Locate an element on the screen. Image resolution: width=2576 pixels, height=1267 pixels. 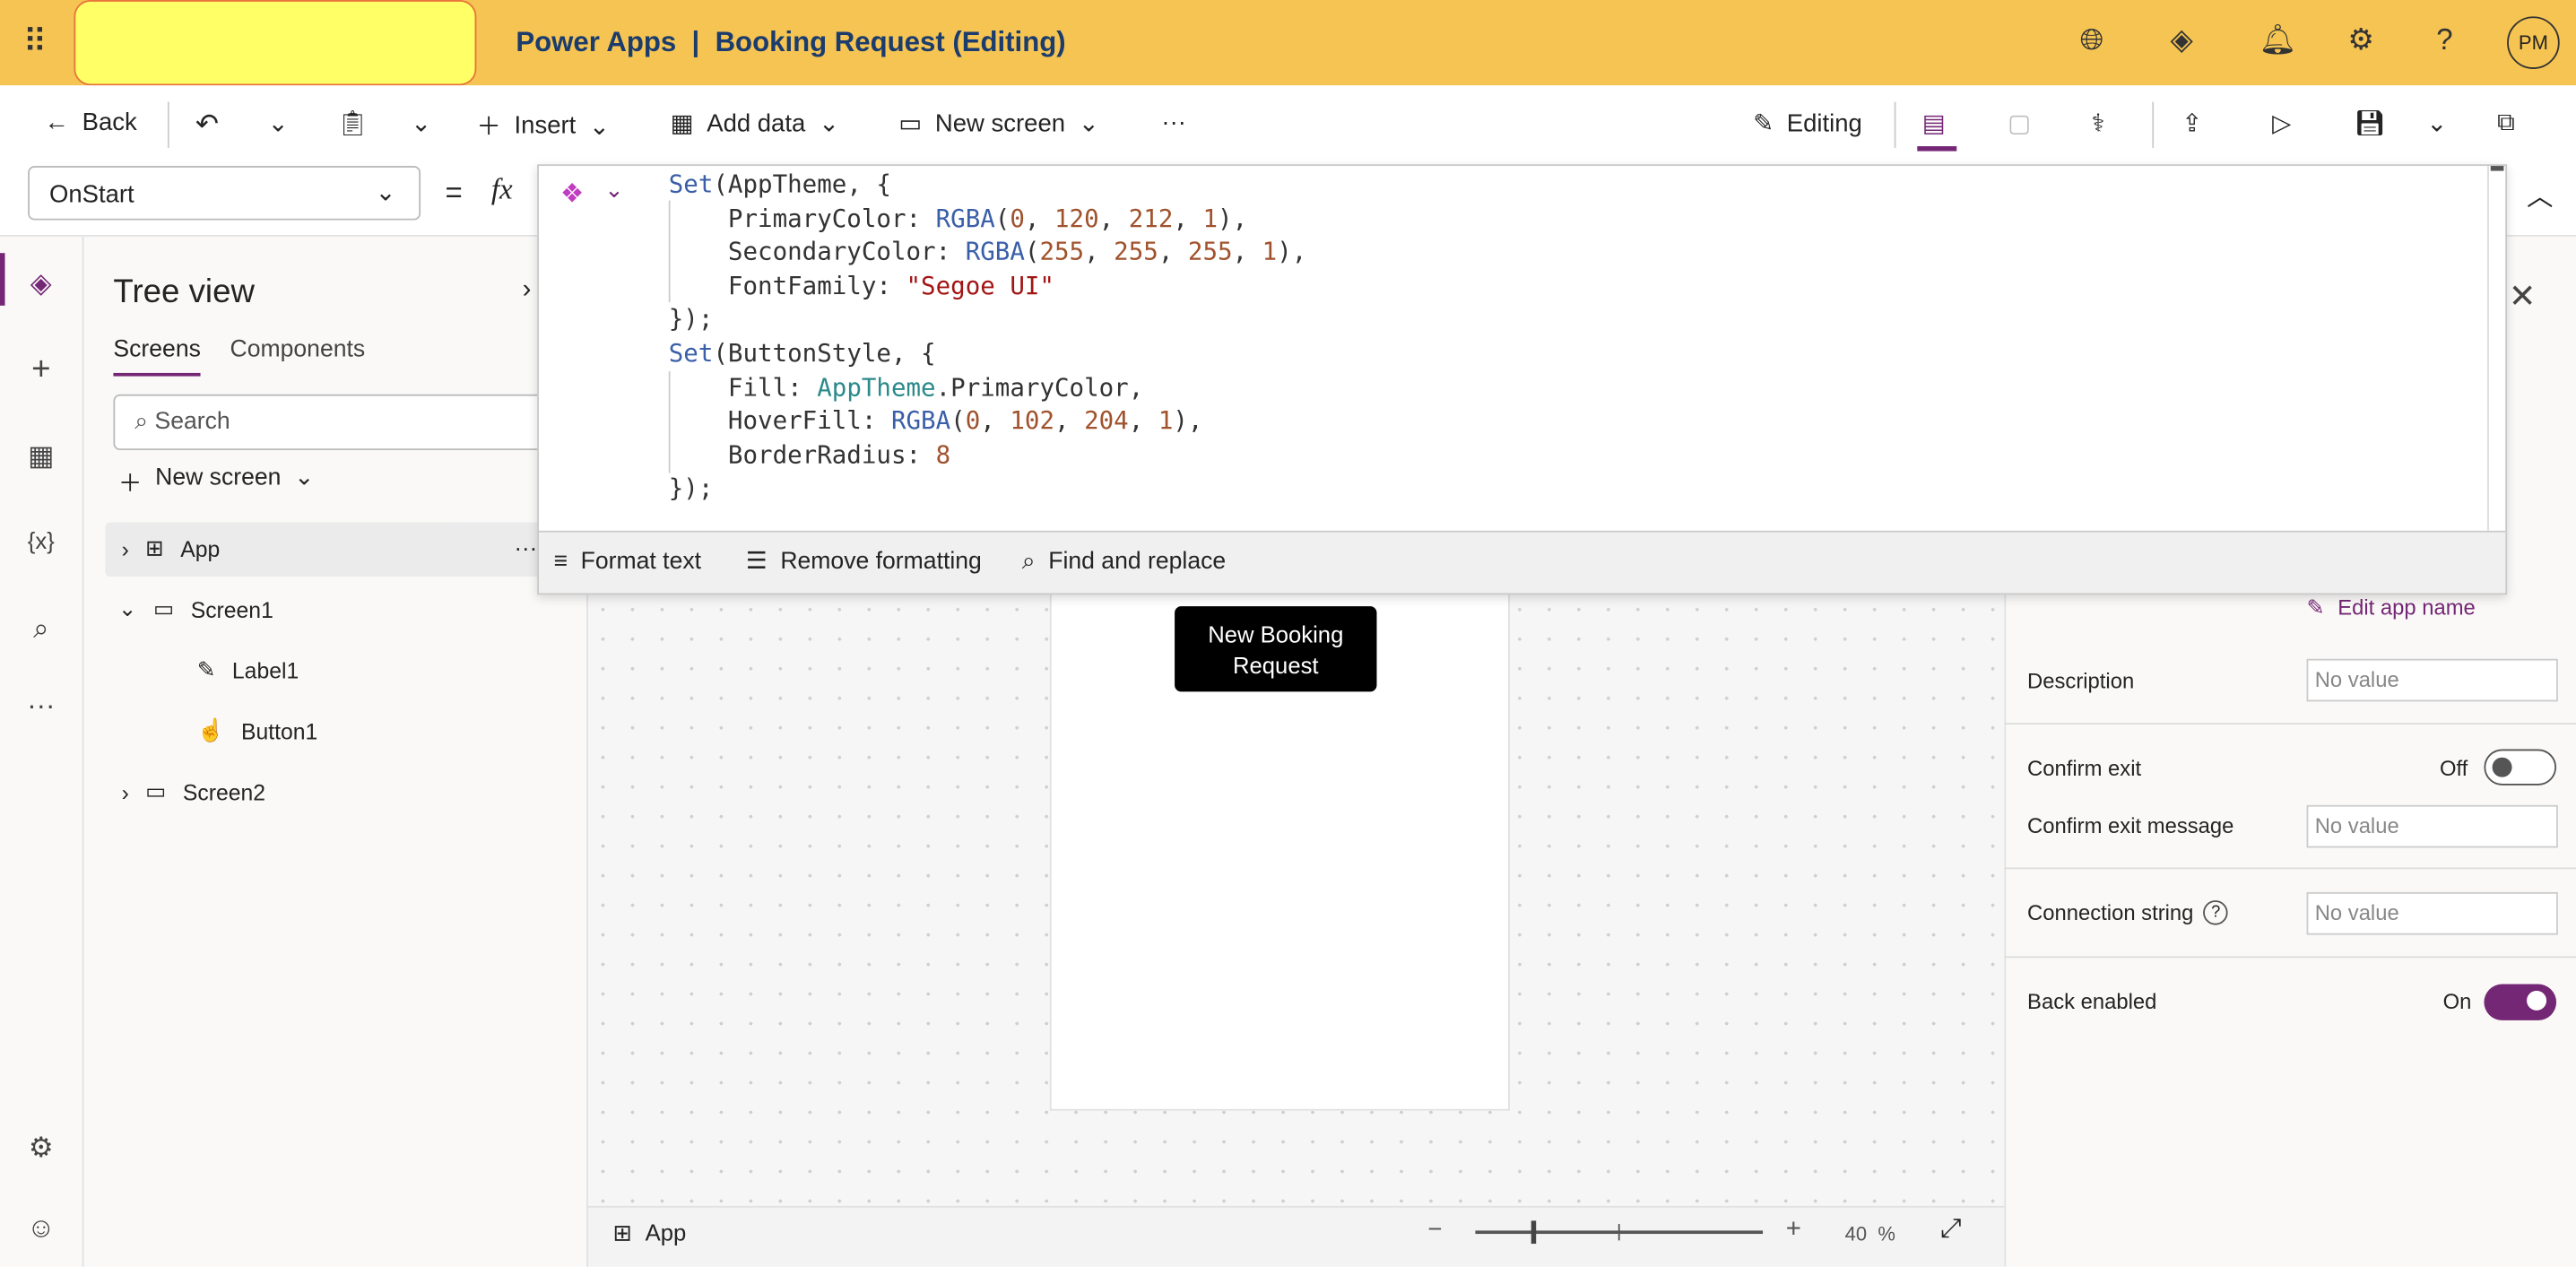
rail-active-indicator is located at coordinates (2, 279).